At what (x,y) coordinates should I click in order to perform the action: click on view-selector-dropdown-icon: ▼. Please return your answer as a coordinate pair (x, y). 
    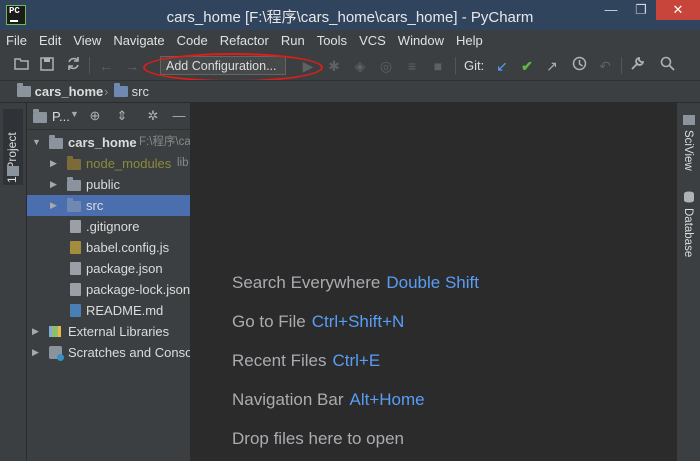
    Looking at the image, I should click on (74, 114).